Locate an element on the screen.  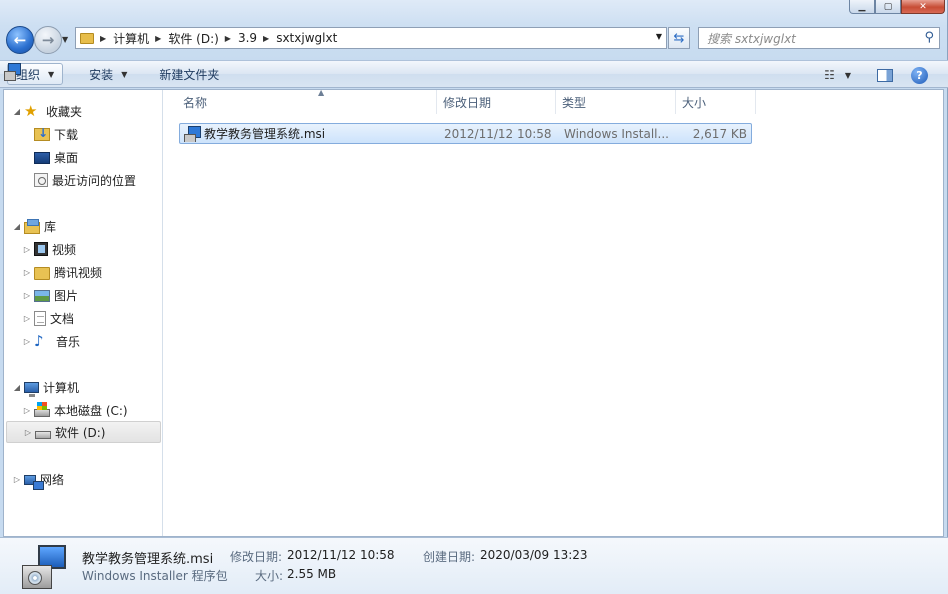
sidebar-item-videos: ▷ 视频 is located at coordinates (49, 249).